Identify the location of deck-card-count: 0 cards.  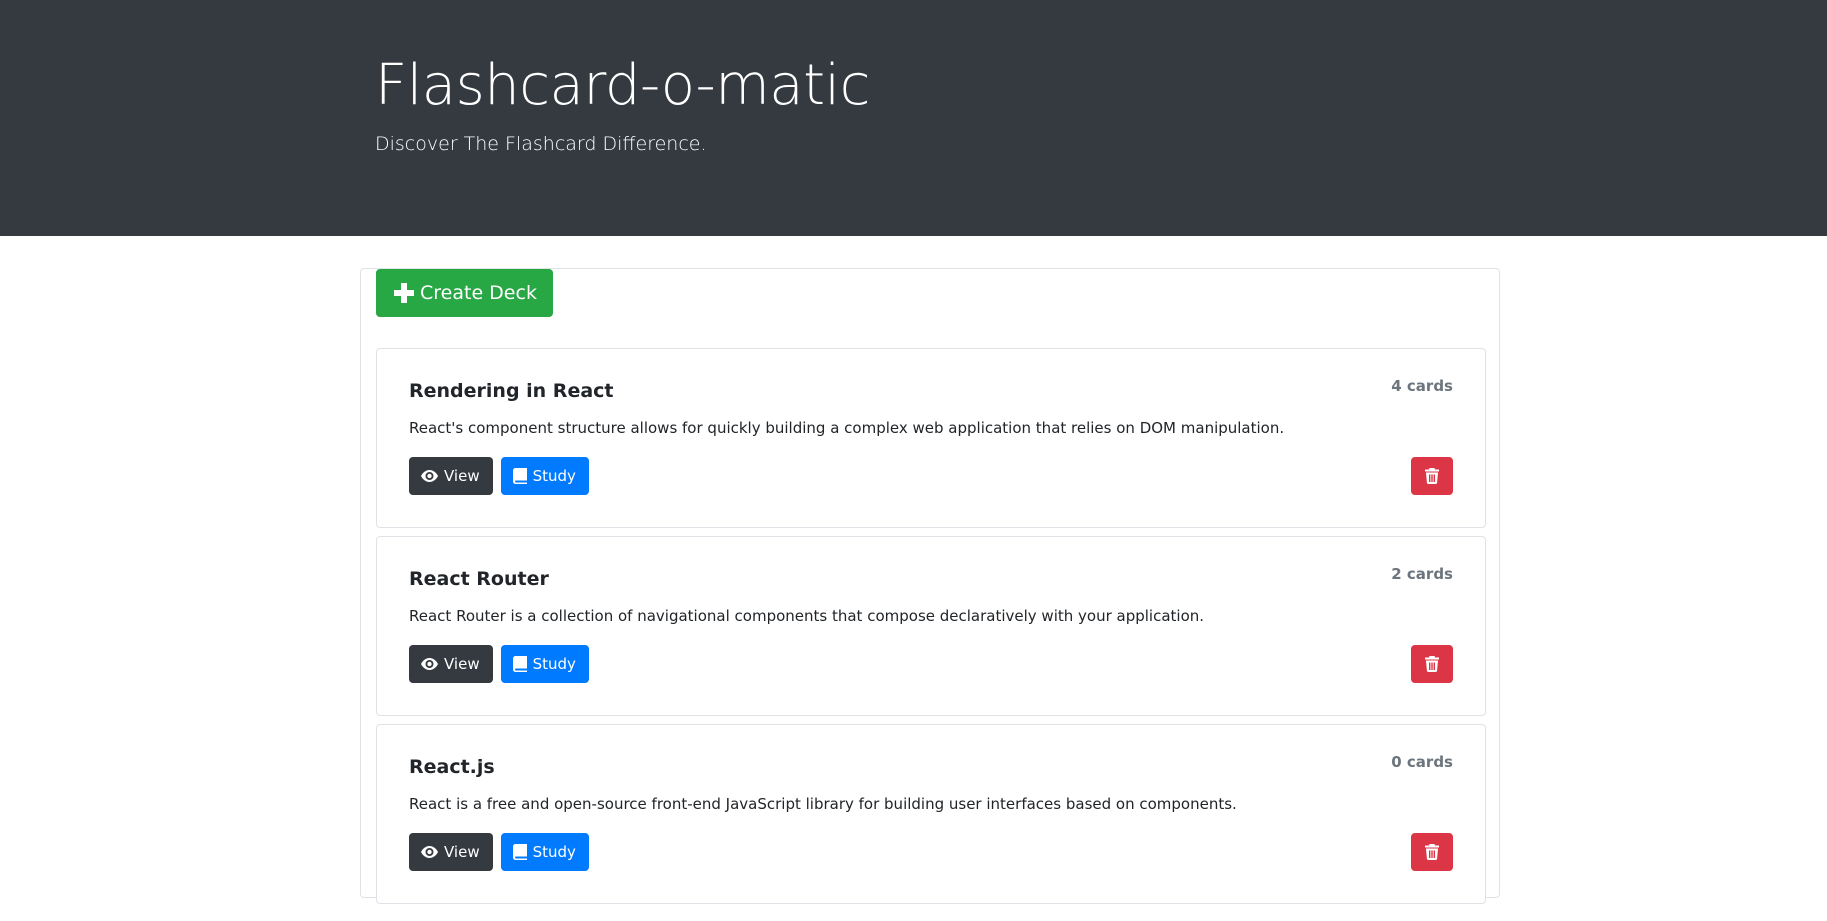
(1422, 762).